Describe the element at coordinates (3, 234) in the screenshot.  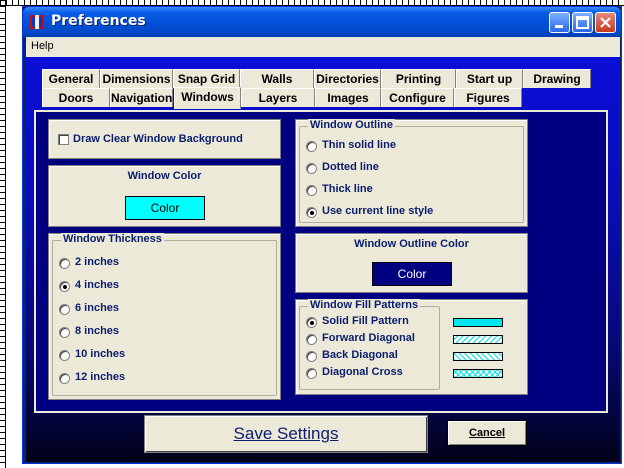
I see `left-ruler` at that location.